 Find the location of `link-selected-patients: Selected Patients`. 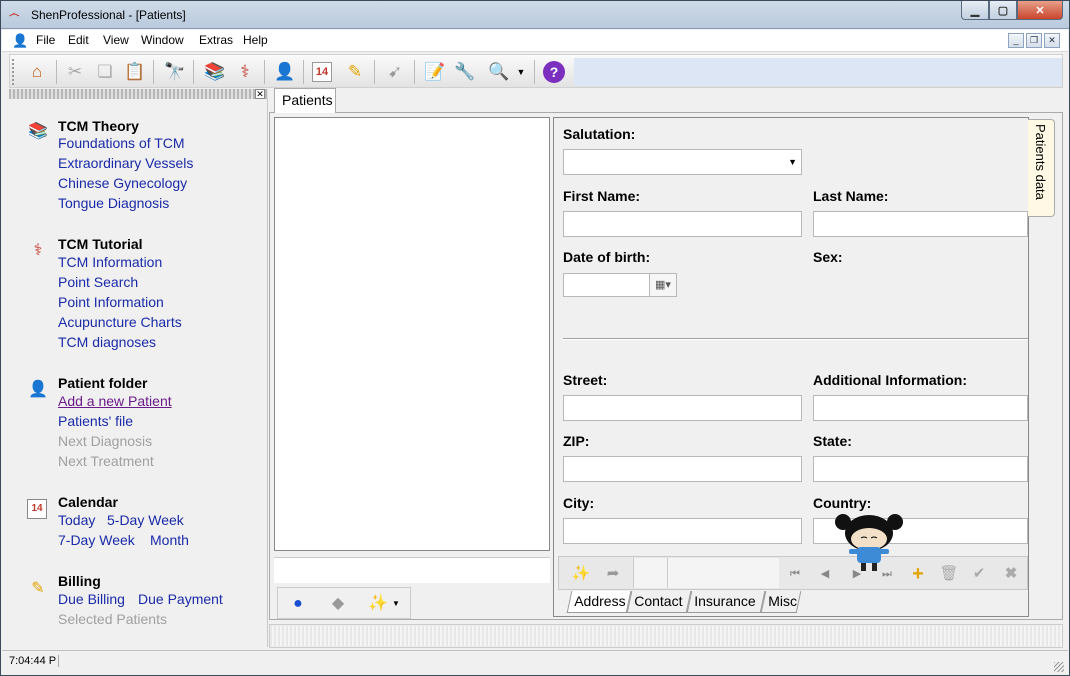

link-selected-patients: Selected Patients is located at coordinates (112, 619).